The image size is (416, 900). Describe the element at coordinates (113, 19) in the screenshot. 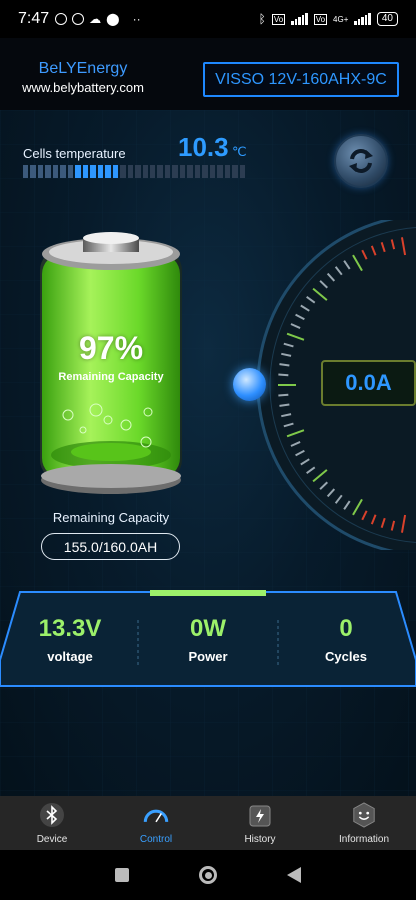

I see `location-icon: ⬤` at that location.